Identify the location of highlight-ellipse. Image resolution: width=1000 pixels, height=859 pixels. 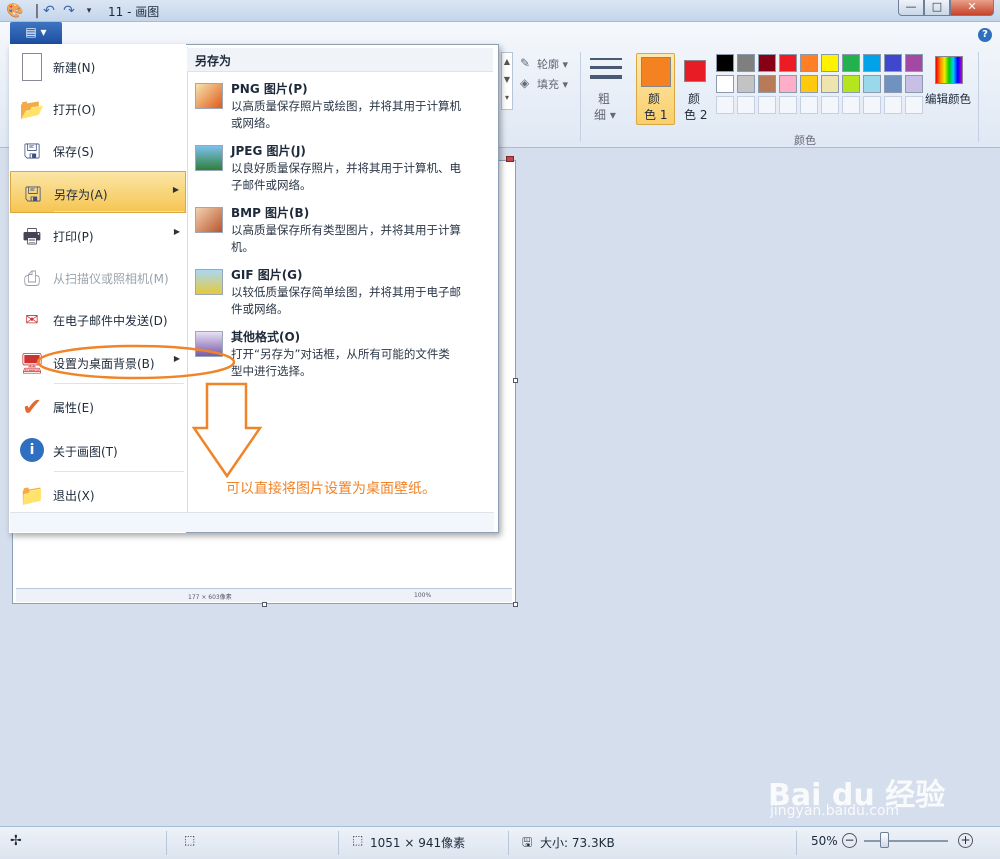
(136, 362).